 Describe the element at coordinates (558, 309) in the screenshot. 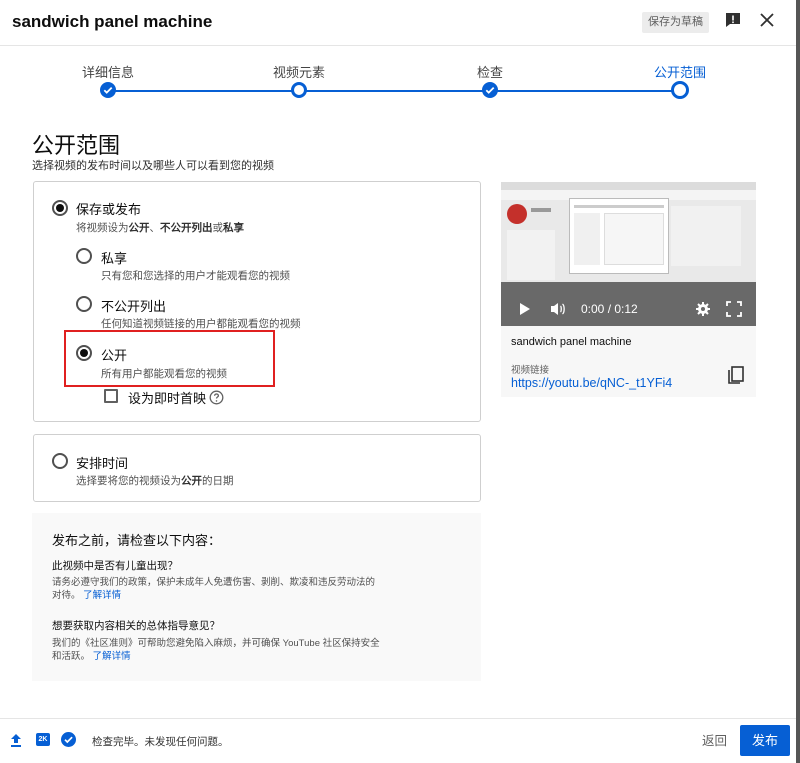

I see `volume-icon` at that location.